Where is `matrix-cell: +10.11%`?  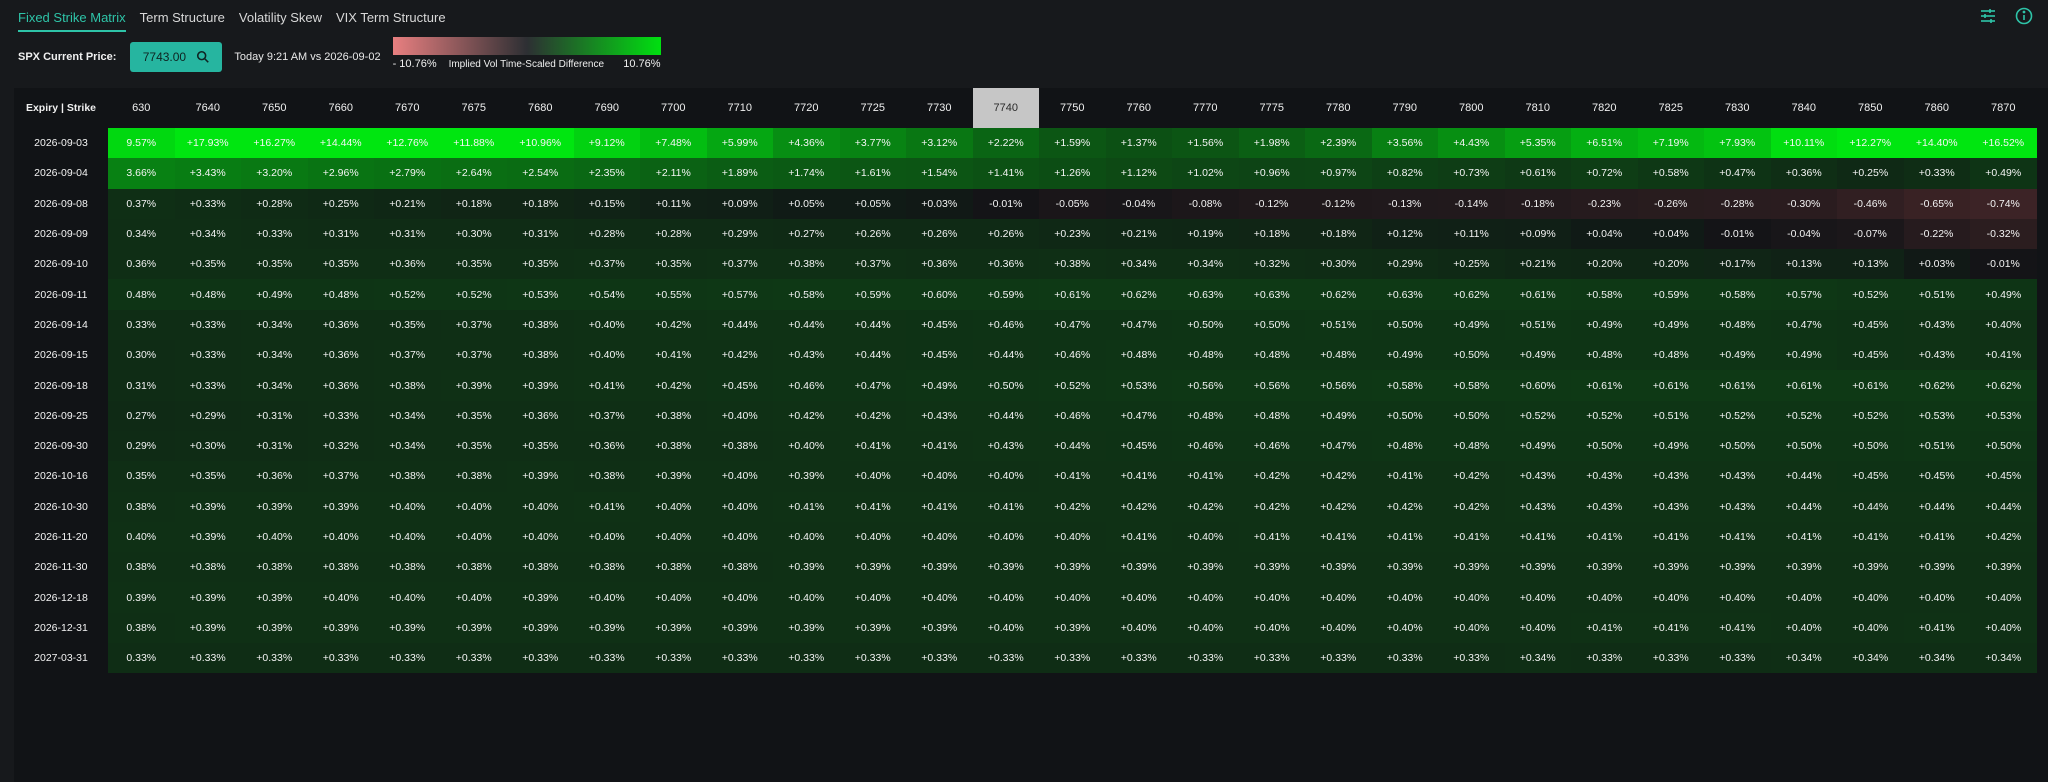 matrix-cell: +10.11% is located at coordinates (1803, 143).